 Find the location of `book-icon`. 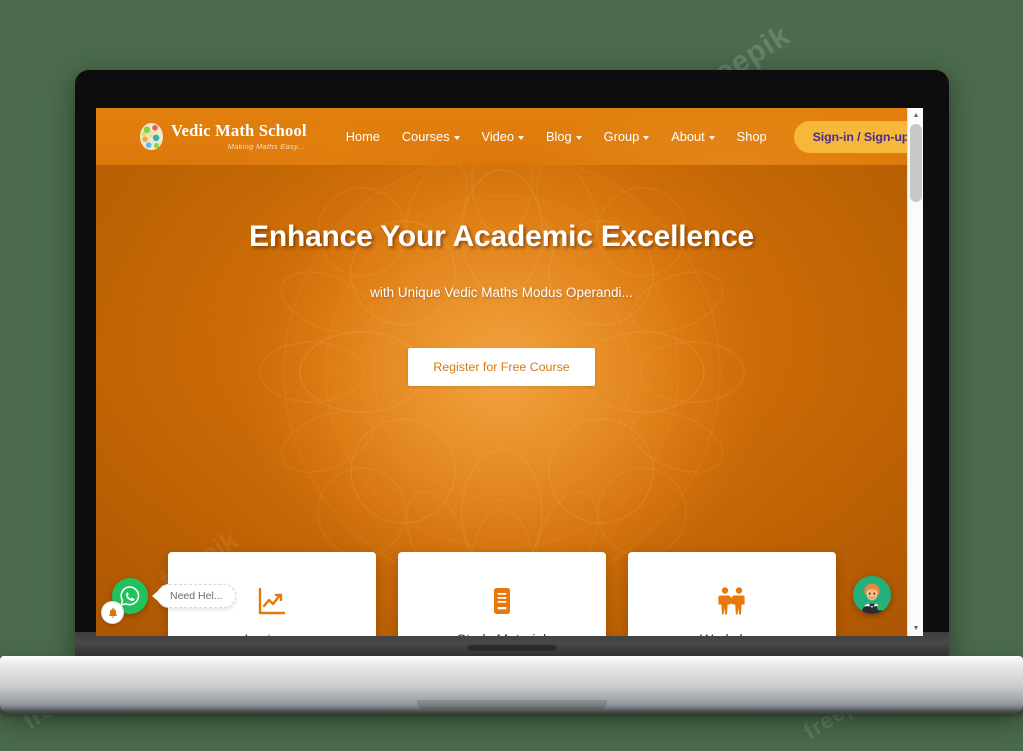

book-icon is located at coordinates (502, 601).